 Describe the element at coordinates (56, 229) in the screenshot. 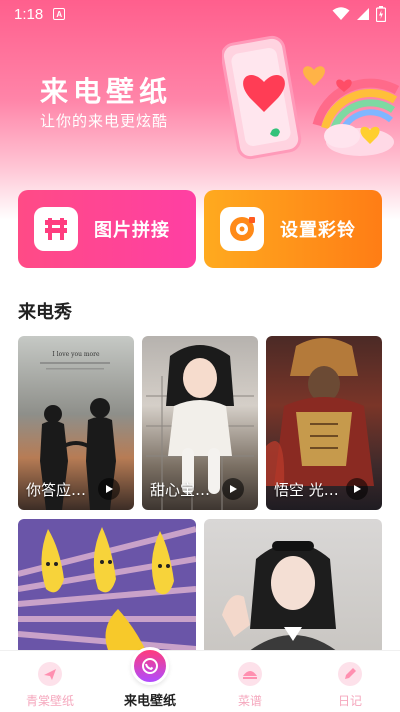

I see `image-collage-icon` at that location.